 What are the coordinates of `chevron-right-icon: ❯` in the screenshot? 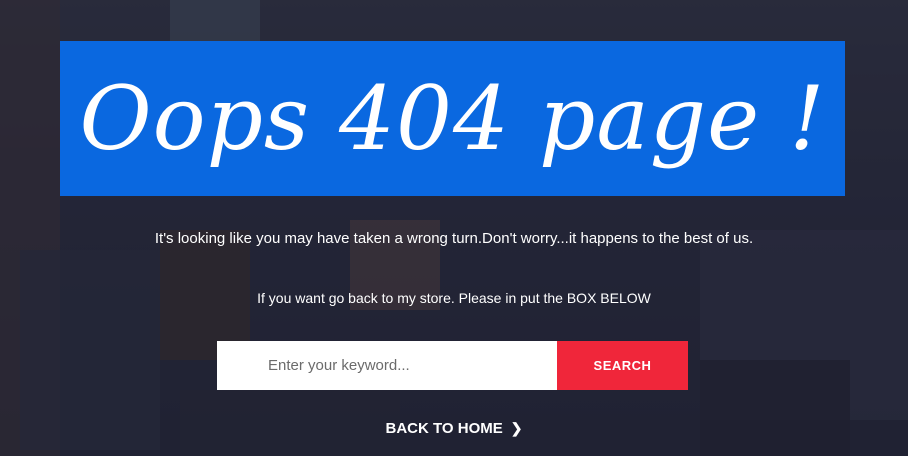 It's located at (516, 428).